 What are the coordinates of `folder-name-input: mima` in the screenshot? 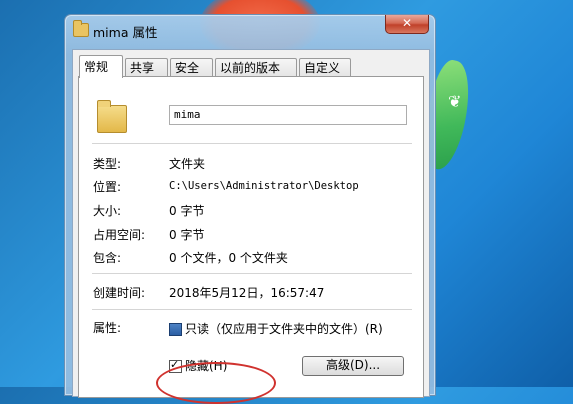 It's located at (288, 115).